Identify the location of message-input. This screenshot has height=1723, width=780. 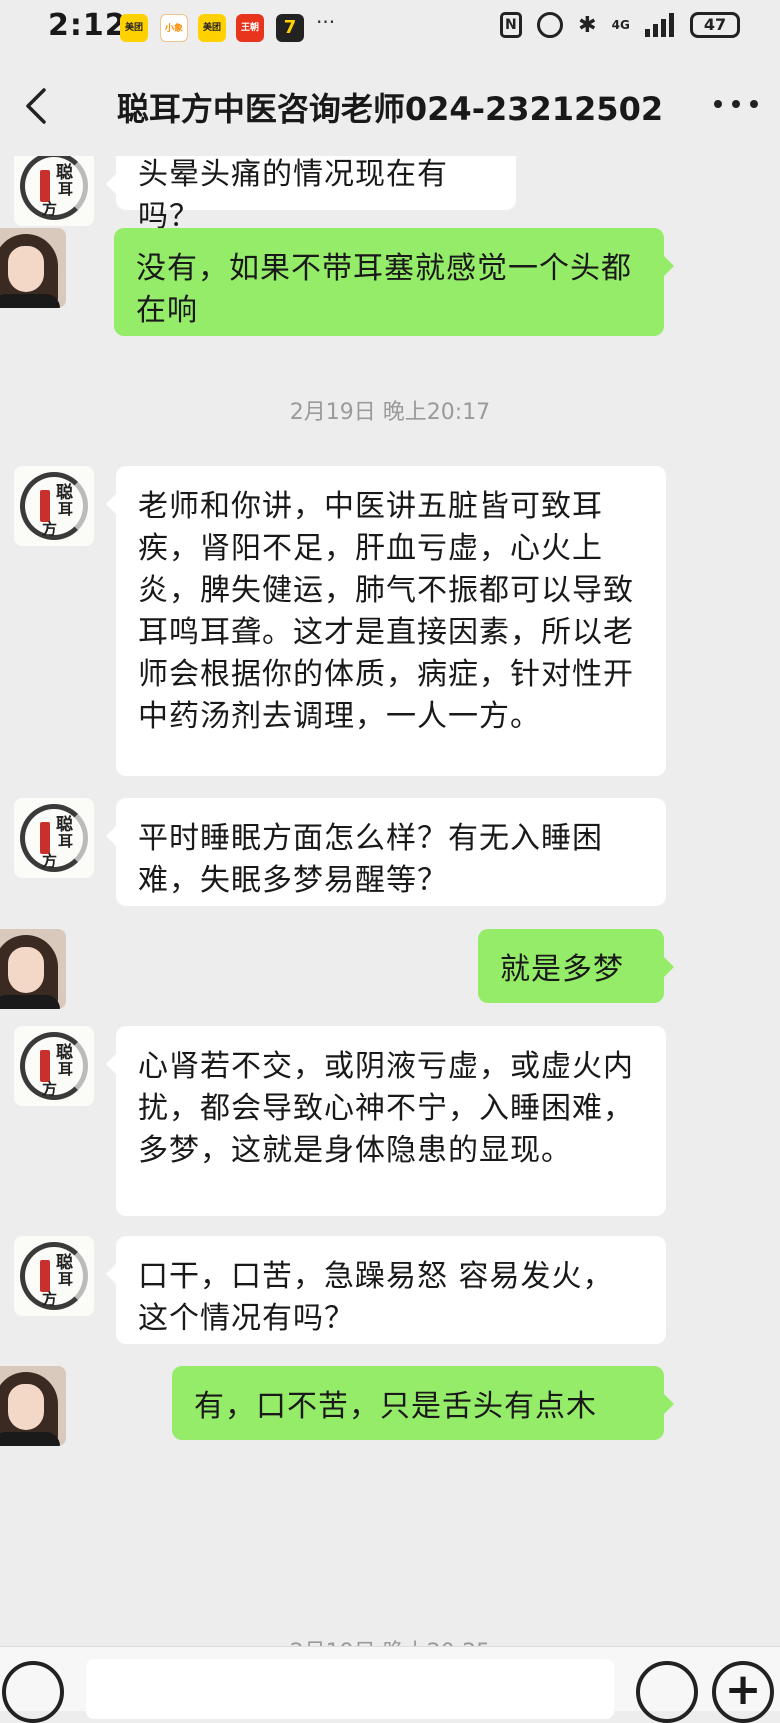
(350, 1689).